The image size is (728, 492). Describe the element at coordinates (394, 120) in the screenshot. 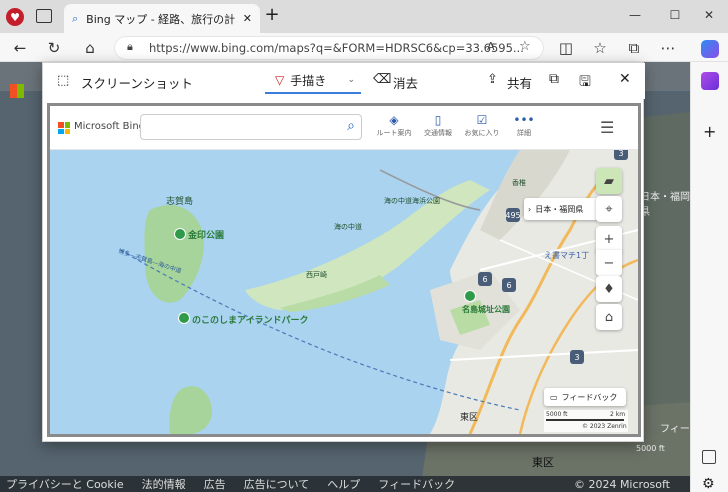

I see `directions-icon: ◈` at that location.